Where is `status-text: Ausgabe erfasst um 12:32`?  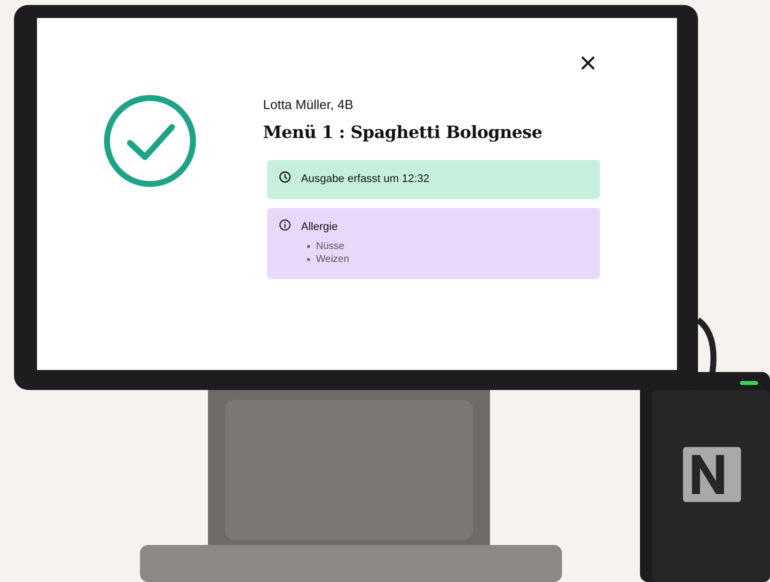 status-text: Ausgabe erfasst um 12:32 is located at coordinates (365, 179).